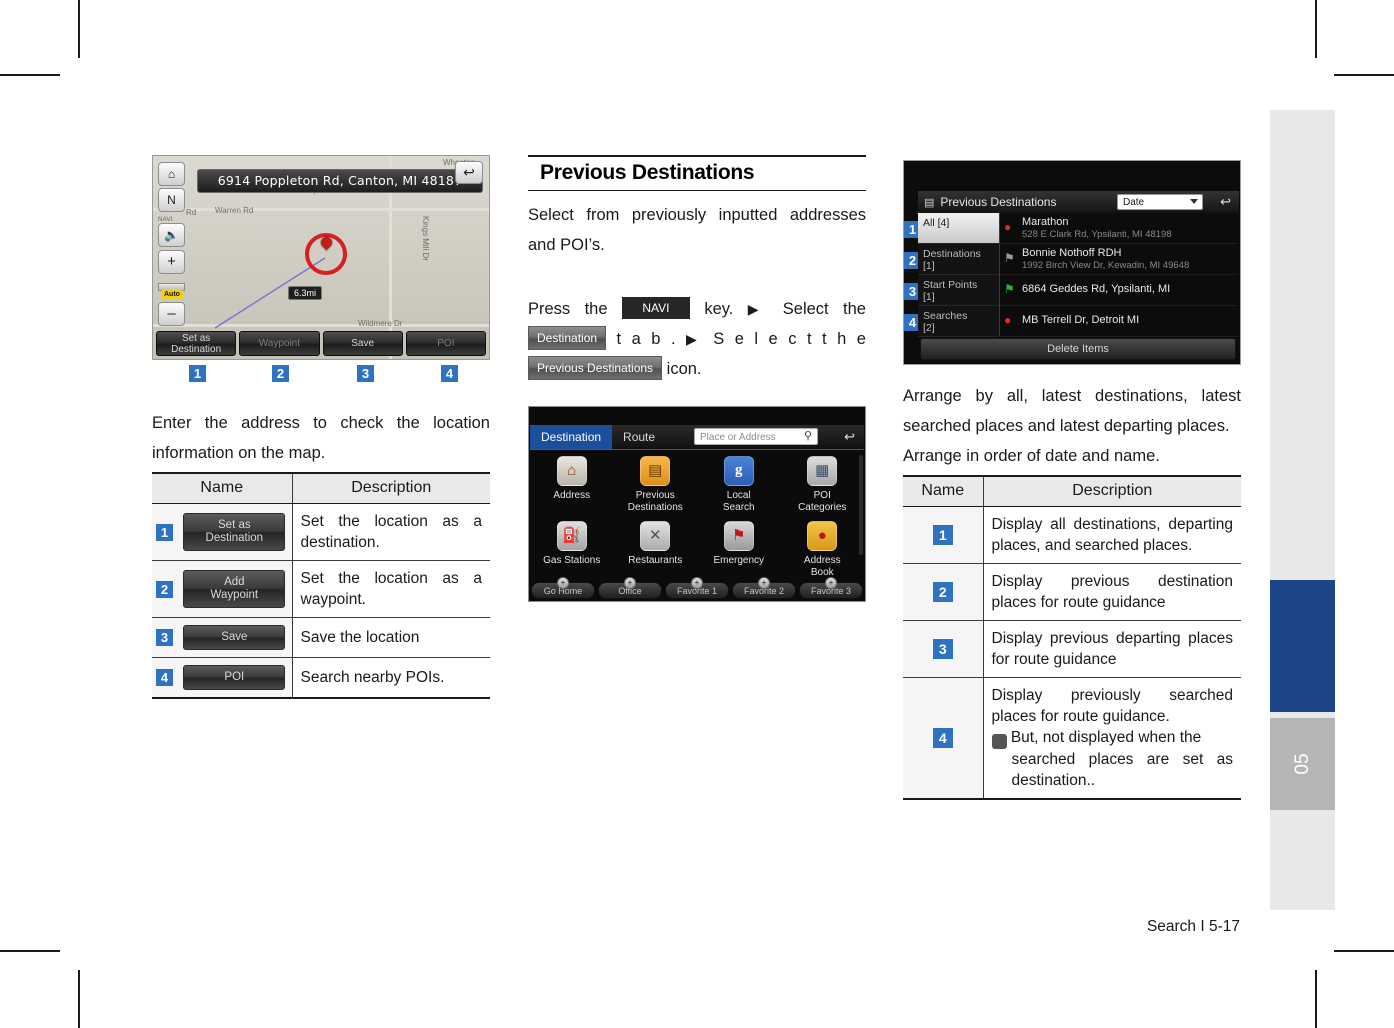  What do you see at coordinates (196, 343) in the screenshot?
I see `map-set-as-destination-button: Set as Destination` at bounding box center [196, 343].